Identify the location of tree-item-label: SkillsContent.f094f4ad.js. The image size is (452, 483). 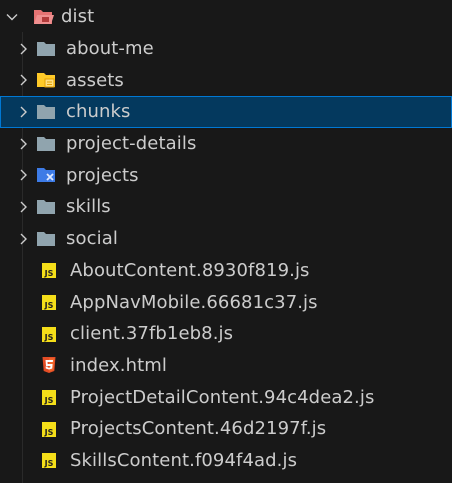
(184, 460).